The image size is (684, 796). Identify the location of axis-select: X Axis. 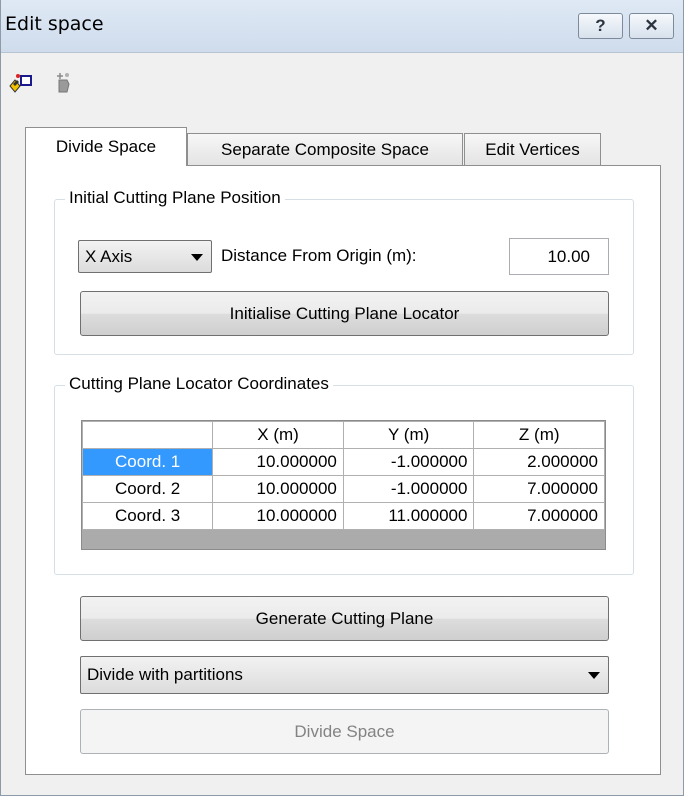
(145, 256).